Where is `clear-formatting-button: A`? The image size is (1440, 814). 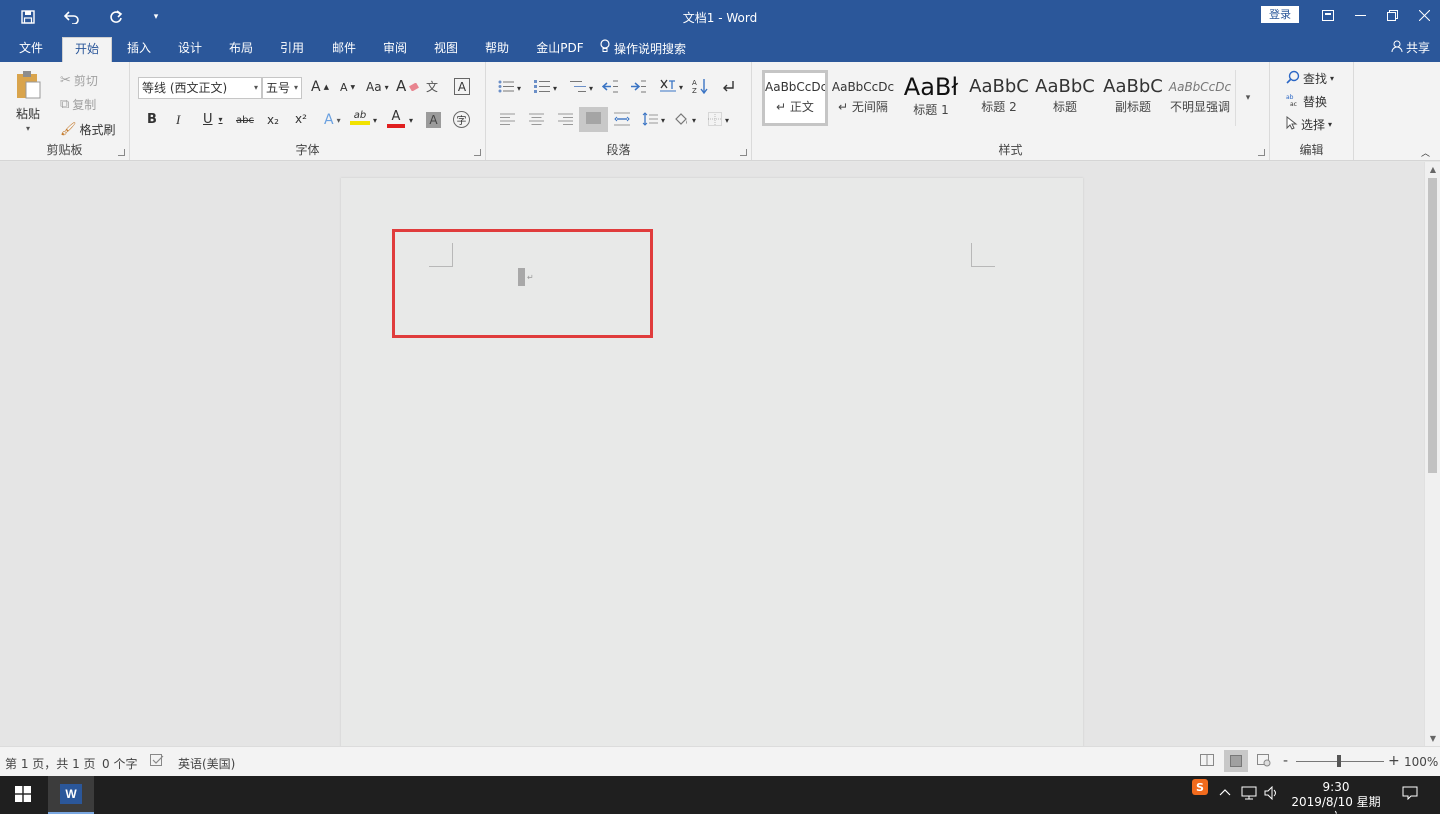 clear-formatting-button: A is located at coordinates (408, 86).